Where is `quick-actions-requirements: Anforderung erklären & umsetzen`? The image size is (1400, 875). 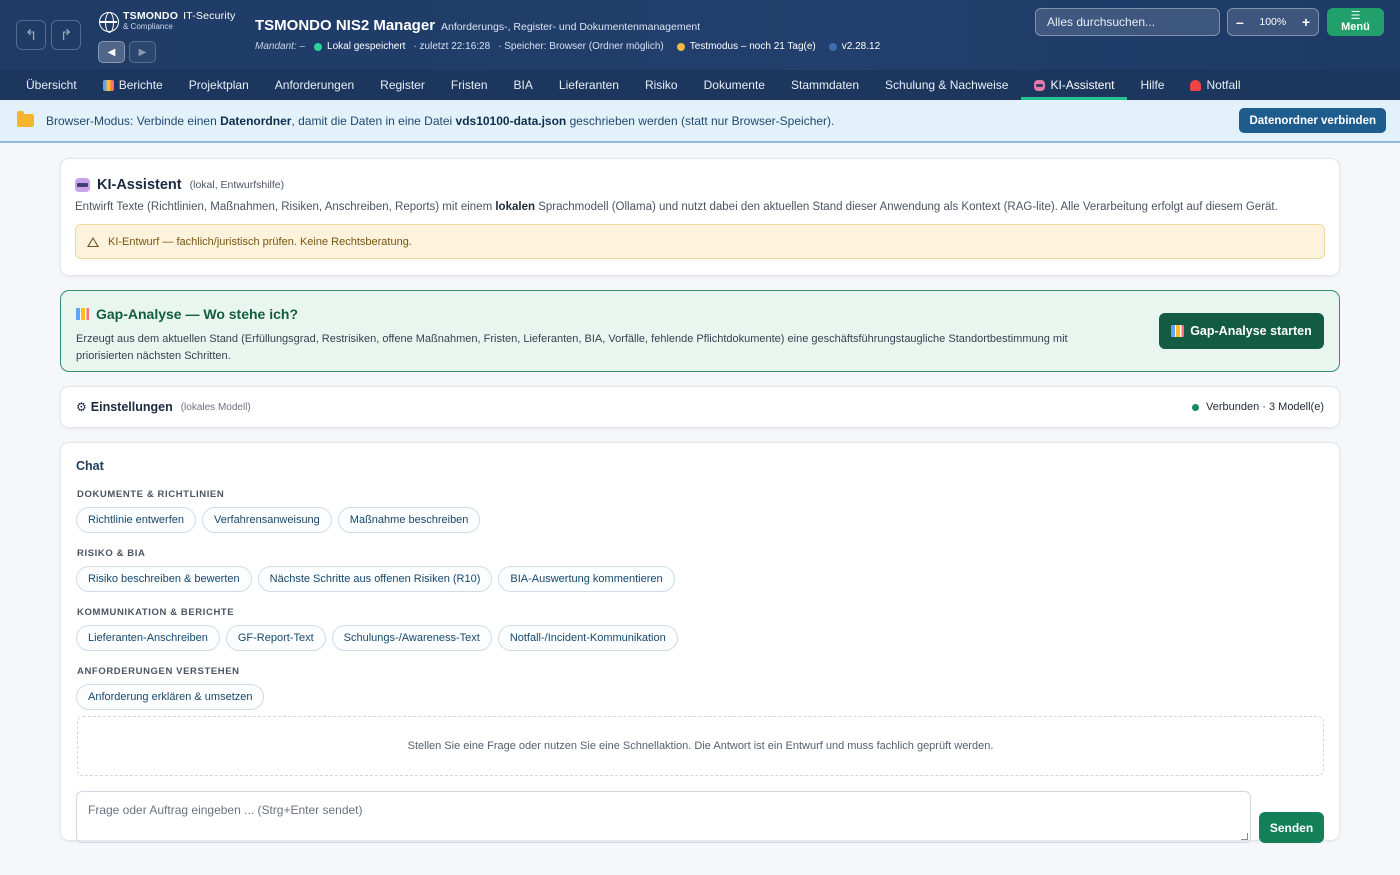
quick-actions-requirements: Anforderung erklären & umsetzen is located at coordinates (700, 697).